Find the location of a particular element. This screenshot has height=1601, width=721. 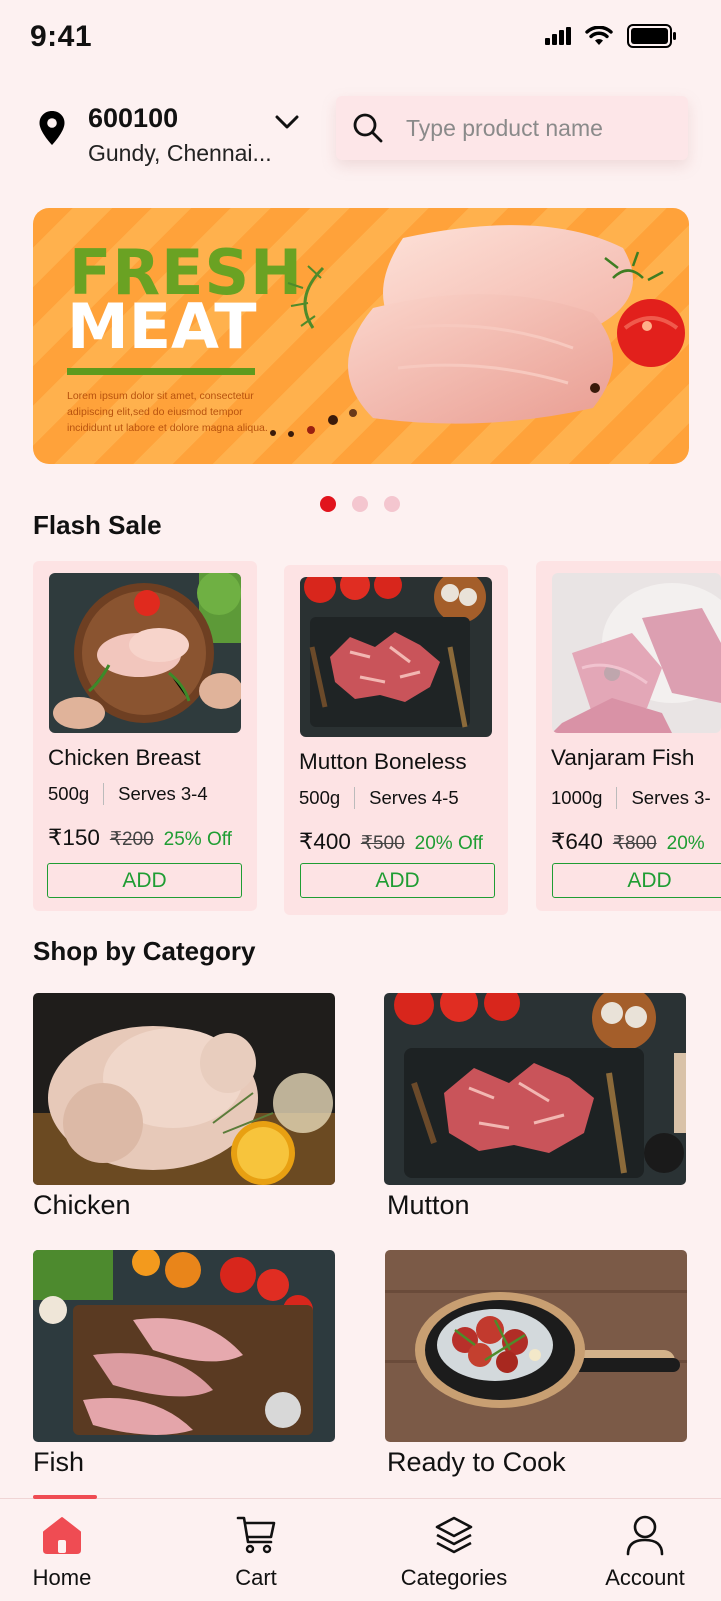

signal-icon is located at coordinates (558, 36).